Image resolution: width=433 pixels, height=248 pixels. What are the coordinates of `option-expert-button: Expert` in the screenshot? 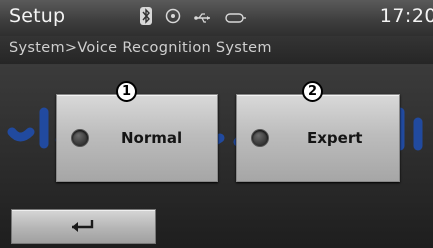 It's located at (318, 138).